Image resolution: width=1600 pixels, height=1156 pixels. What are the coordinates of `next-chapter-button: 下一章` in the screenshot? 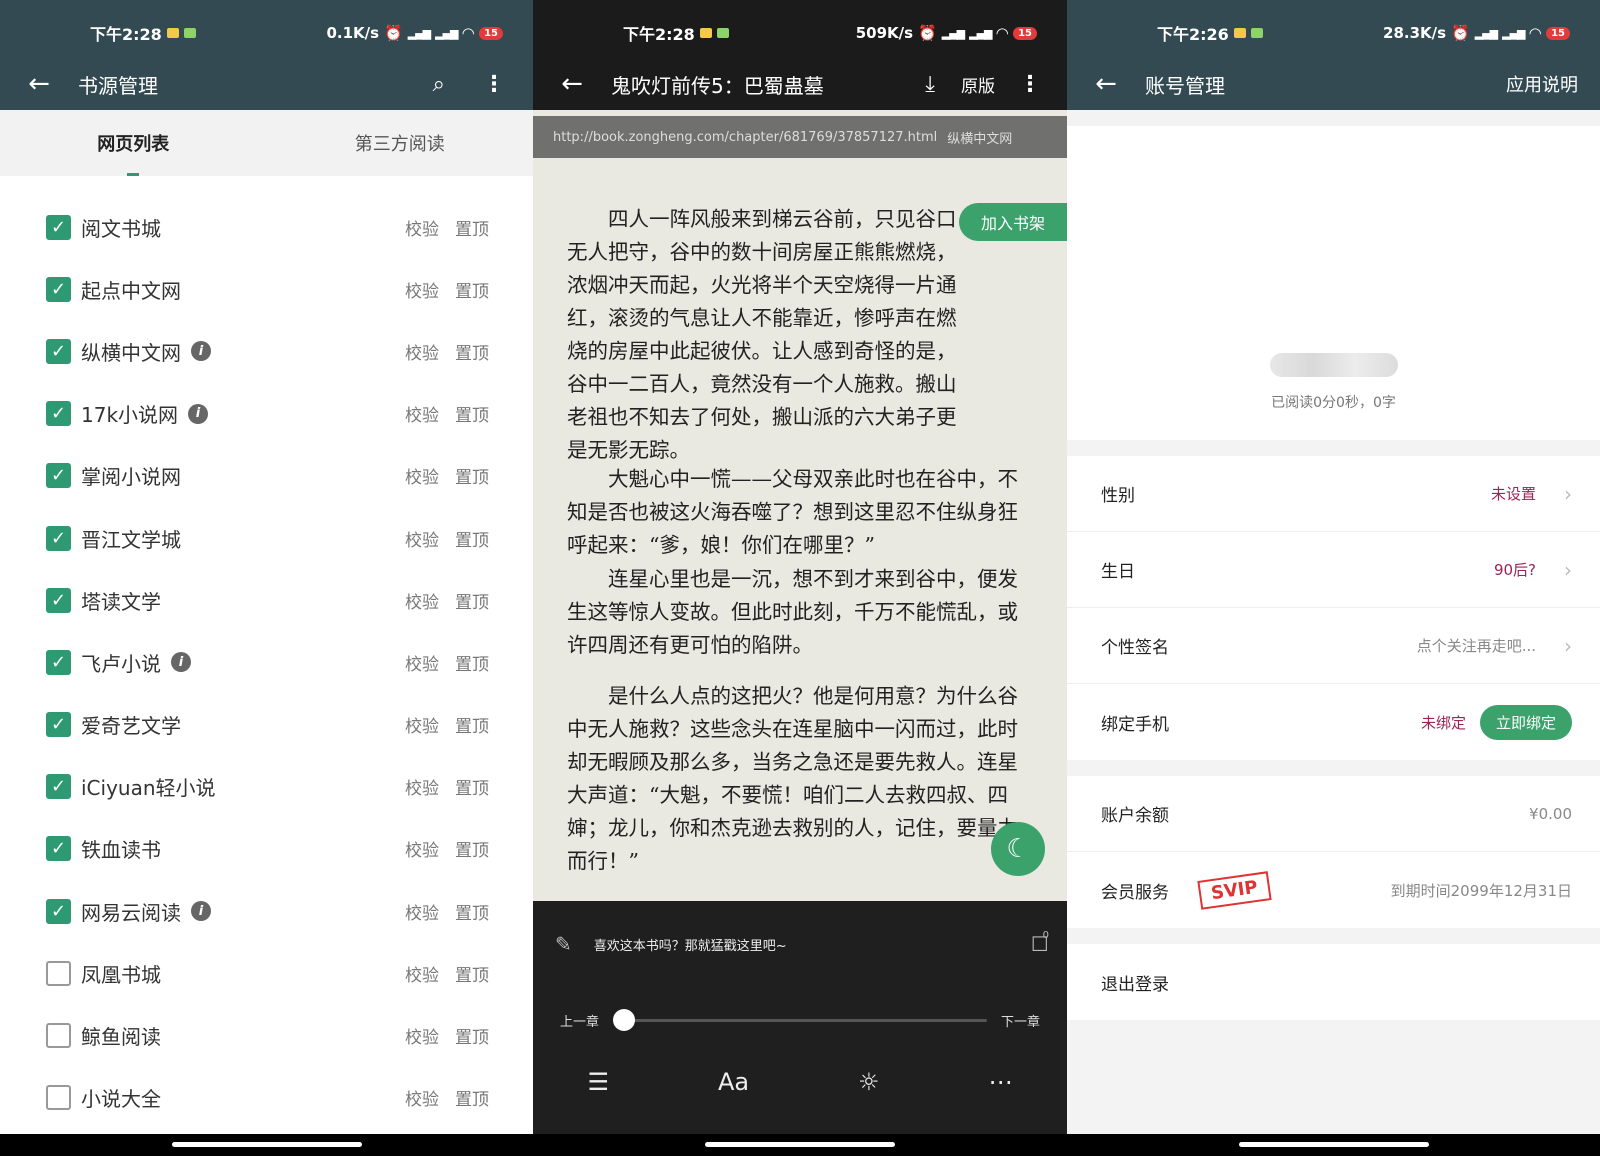 It's located at (1020, 1020).